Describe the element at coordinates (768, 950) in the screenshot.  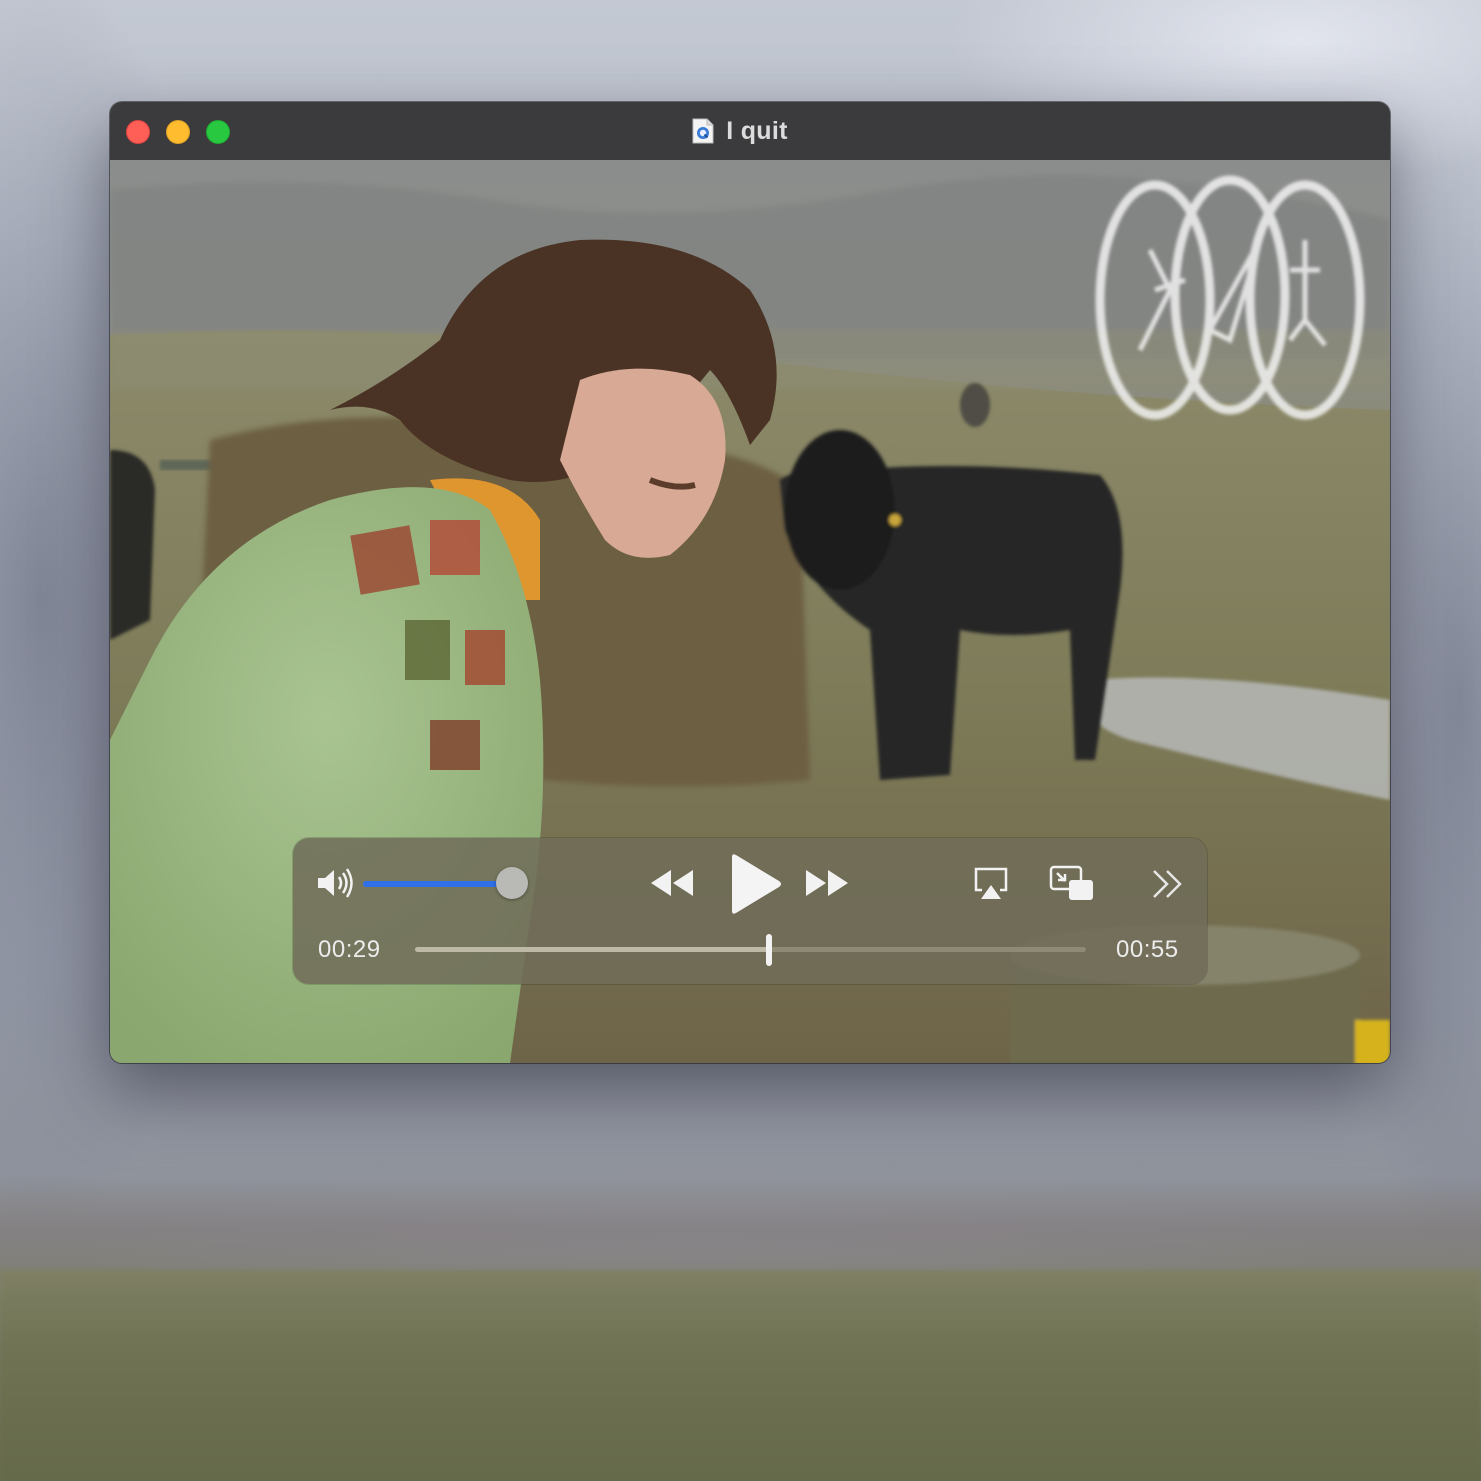
I see `scrubber-playhead` at that location.